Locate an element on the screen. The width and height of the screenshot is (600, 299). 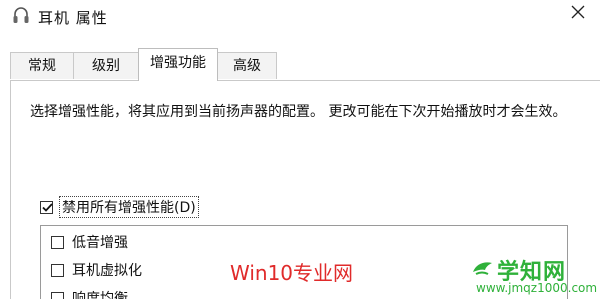
tab-levels: 级别 is located at coordinates (106, 65).